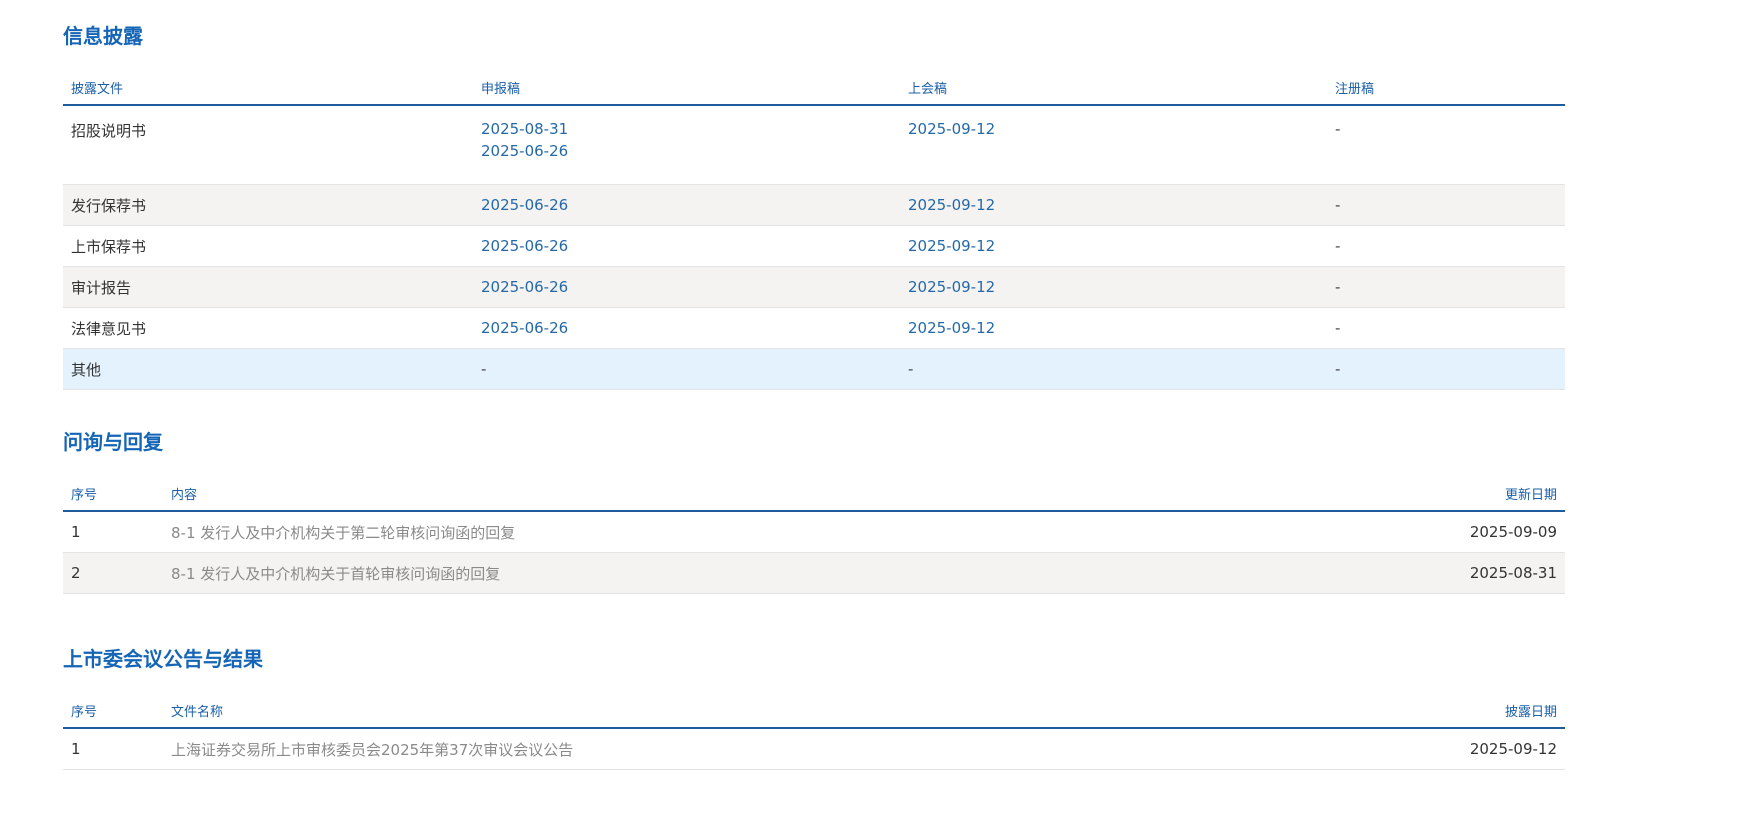 This screenshot has width=1751, height=818. I want to click on document-name: 招股说明书, so click(268, 145).